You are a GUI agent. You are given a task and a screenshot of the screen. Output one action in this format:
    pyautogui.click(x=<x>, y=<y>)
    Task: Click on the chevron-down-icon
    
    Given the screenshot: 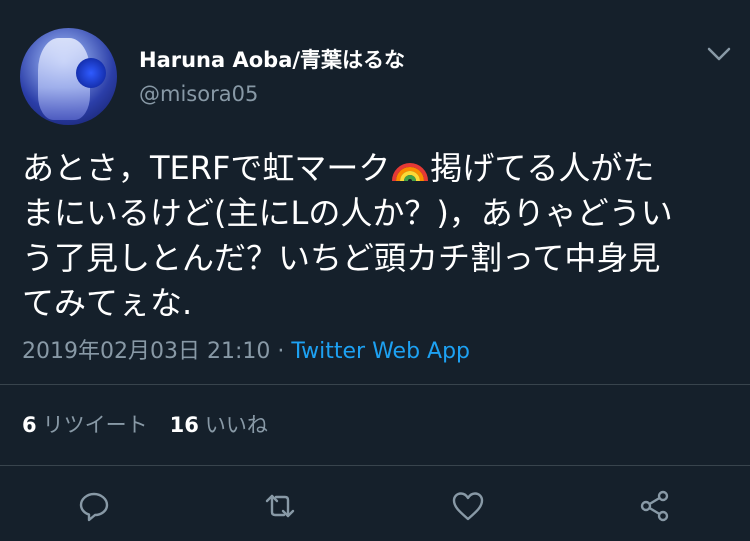 What is the action you would take?
    pyautogui.click(x=719, y=54)
    